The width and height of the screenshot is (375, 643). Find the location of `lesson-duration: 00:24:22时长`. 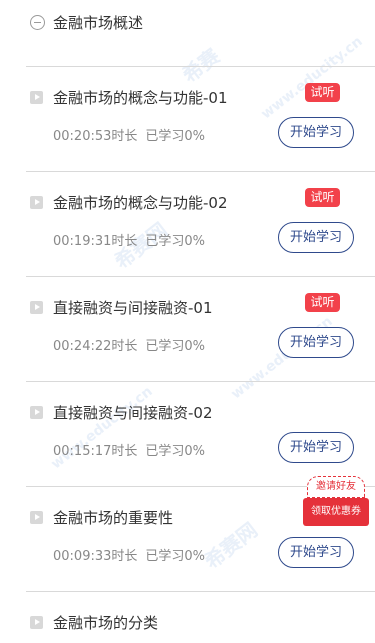

lesson-duration: 00:24:22时长 is located at coordinates (95, 346).